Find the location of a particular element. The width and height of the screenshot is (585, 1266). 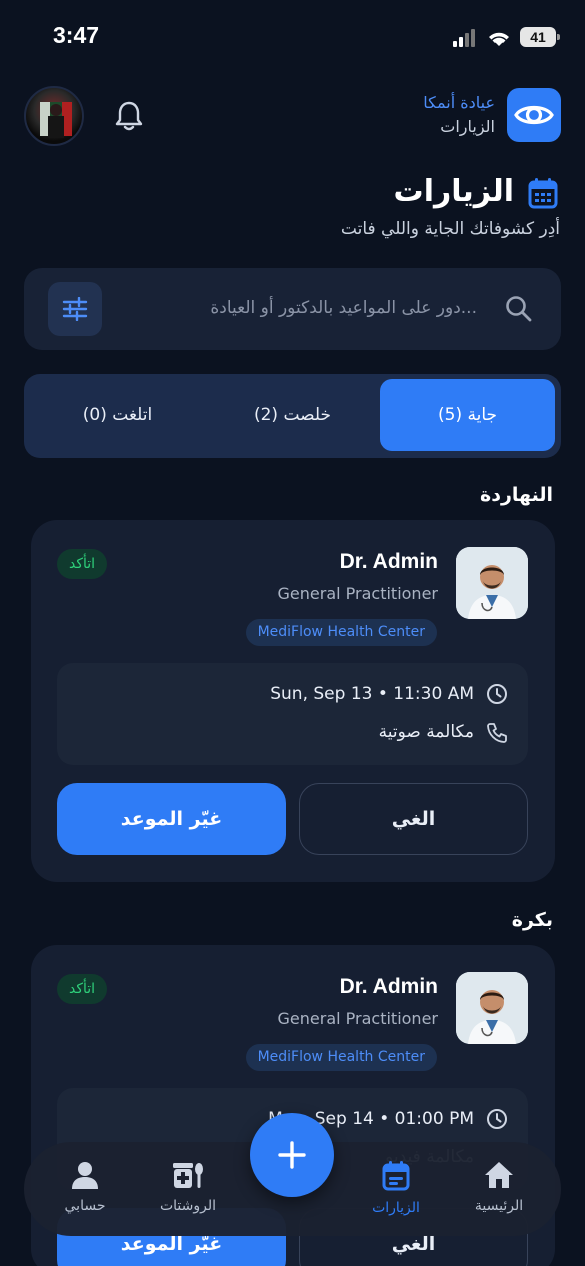

app-subtitle: الزيارات is located at coordinates (467, 126).